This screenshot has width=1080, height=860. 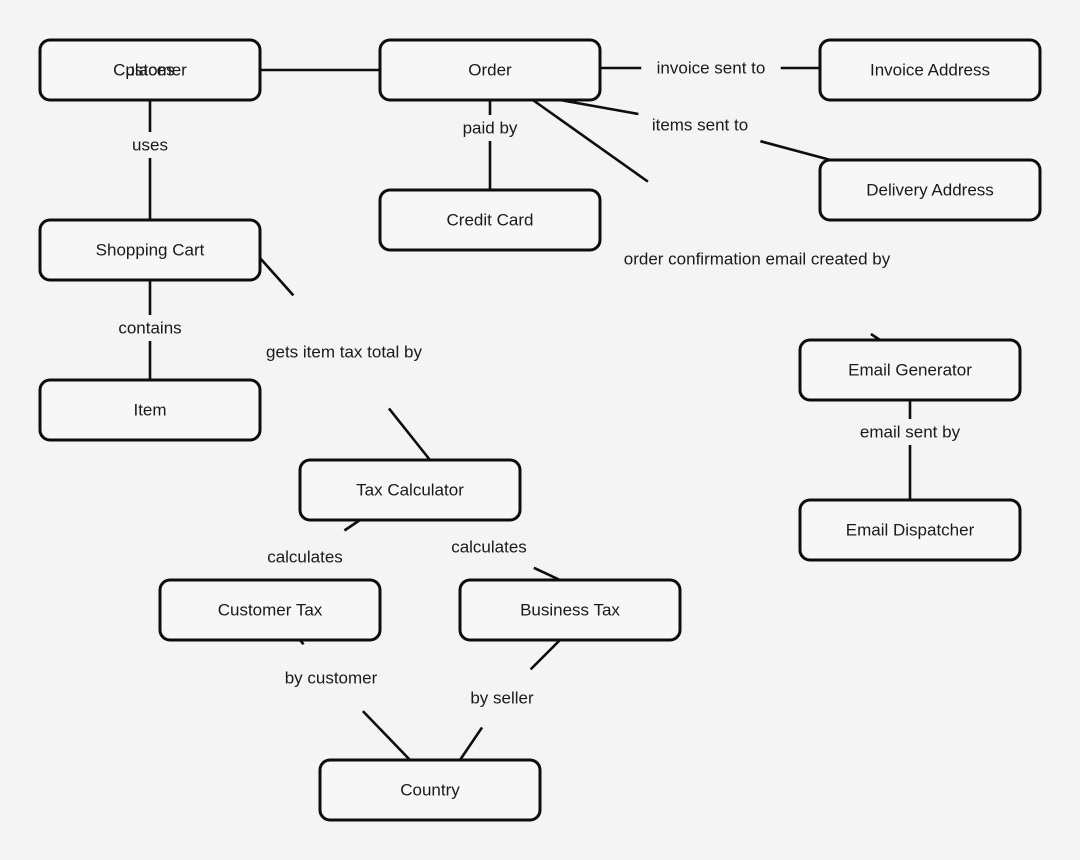 I want to click on edge-order-items-sent-to-delivery-address, so click(x=699, y=131).